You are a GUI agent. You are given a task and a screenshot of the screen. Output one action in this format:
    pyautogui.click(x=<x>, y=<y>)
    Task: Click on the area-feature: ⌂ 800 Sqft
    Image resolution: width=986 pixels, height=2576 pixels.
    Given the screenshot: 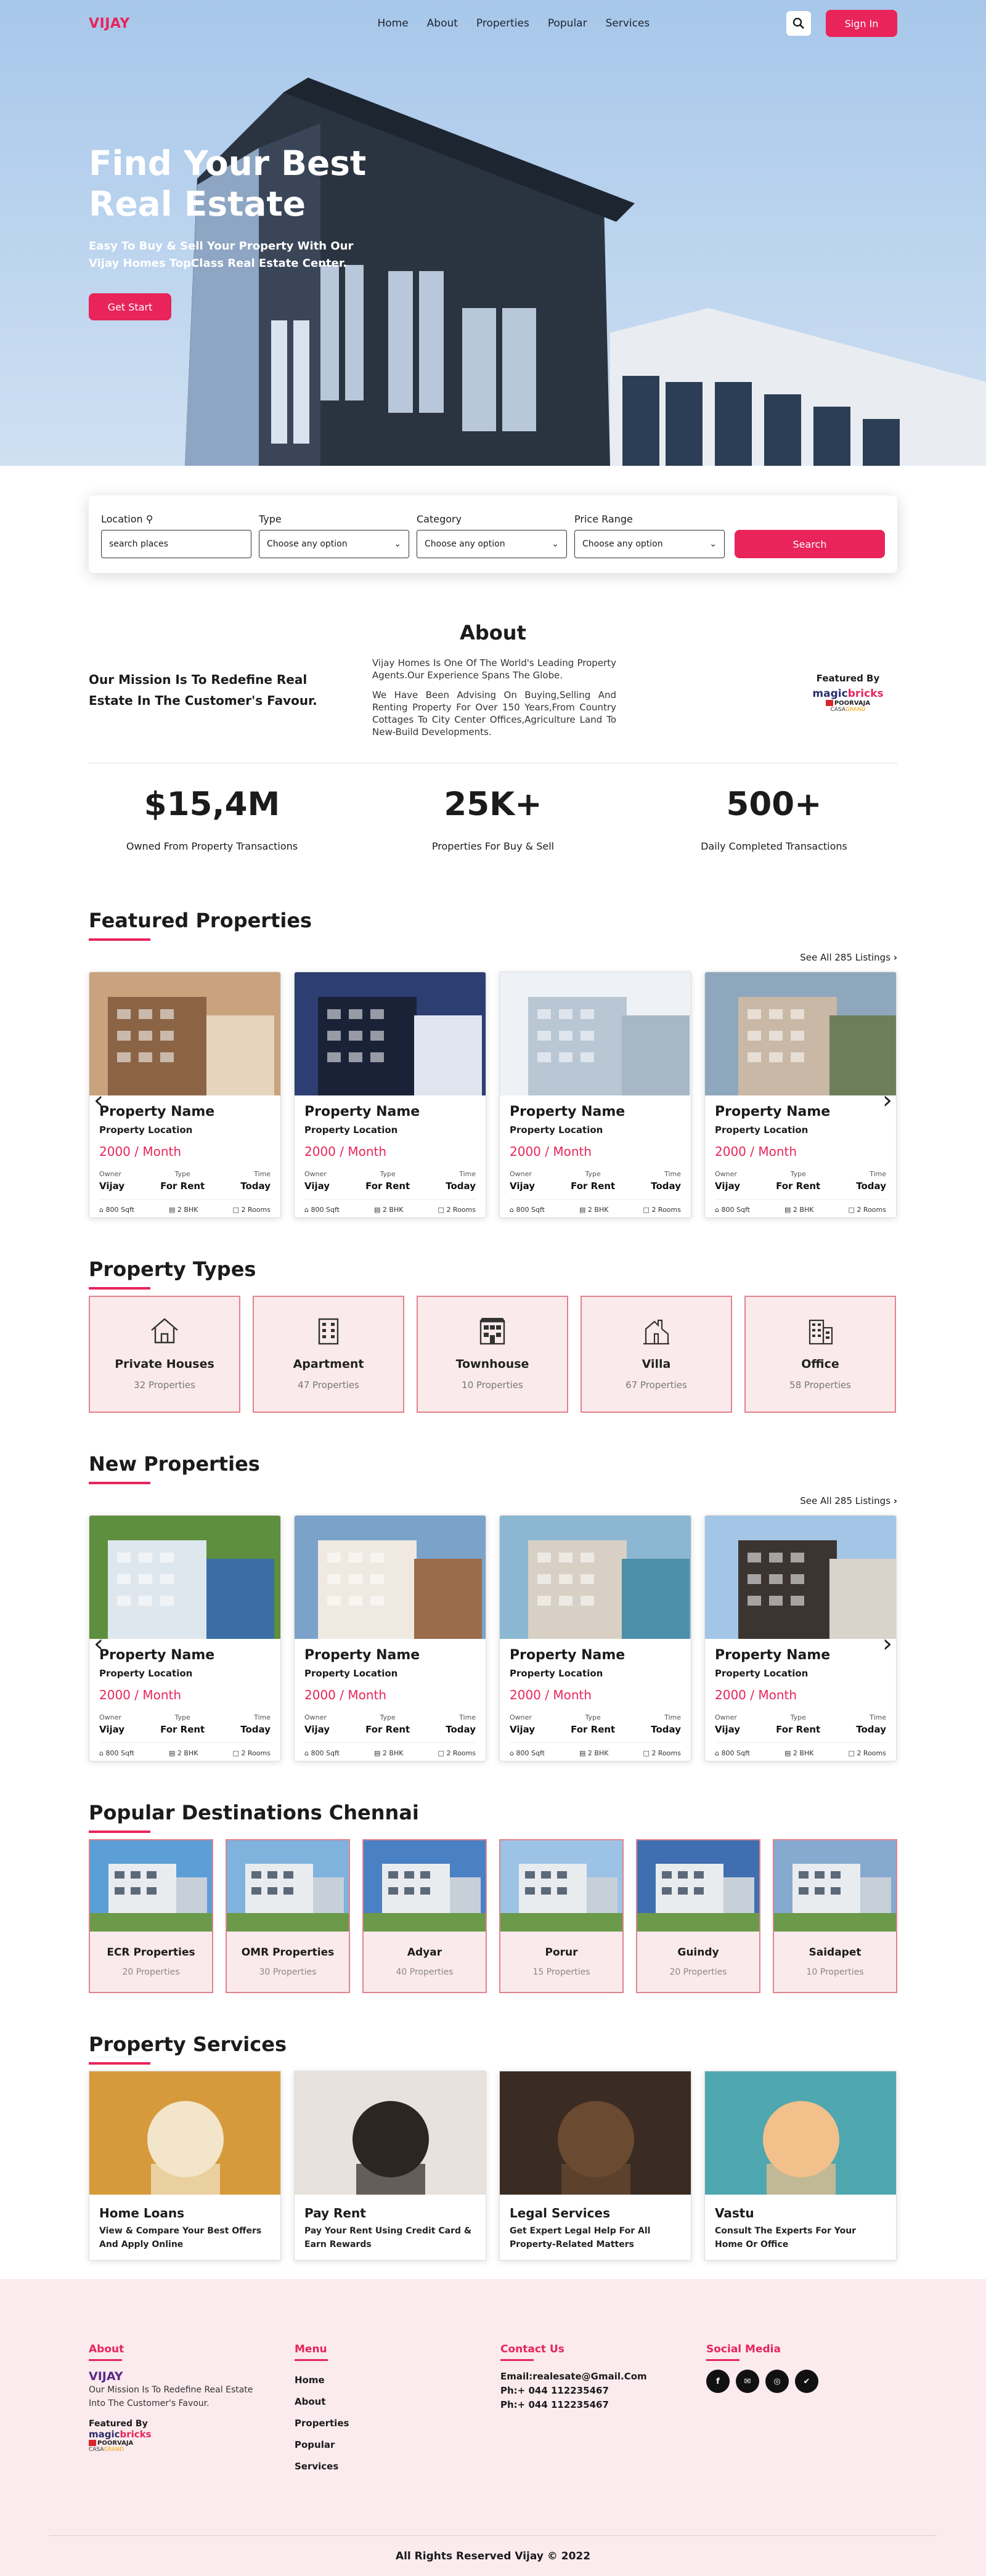 What is the action you would take?
    pyautogui.click(x=732, y=1753)
    